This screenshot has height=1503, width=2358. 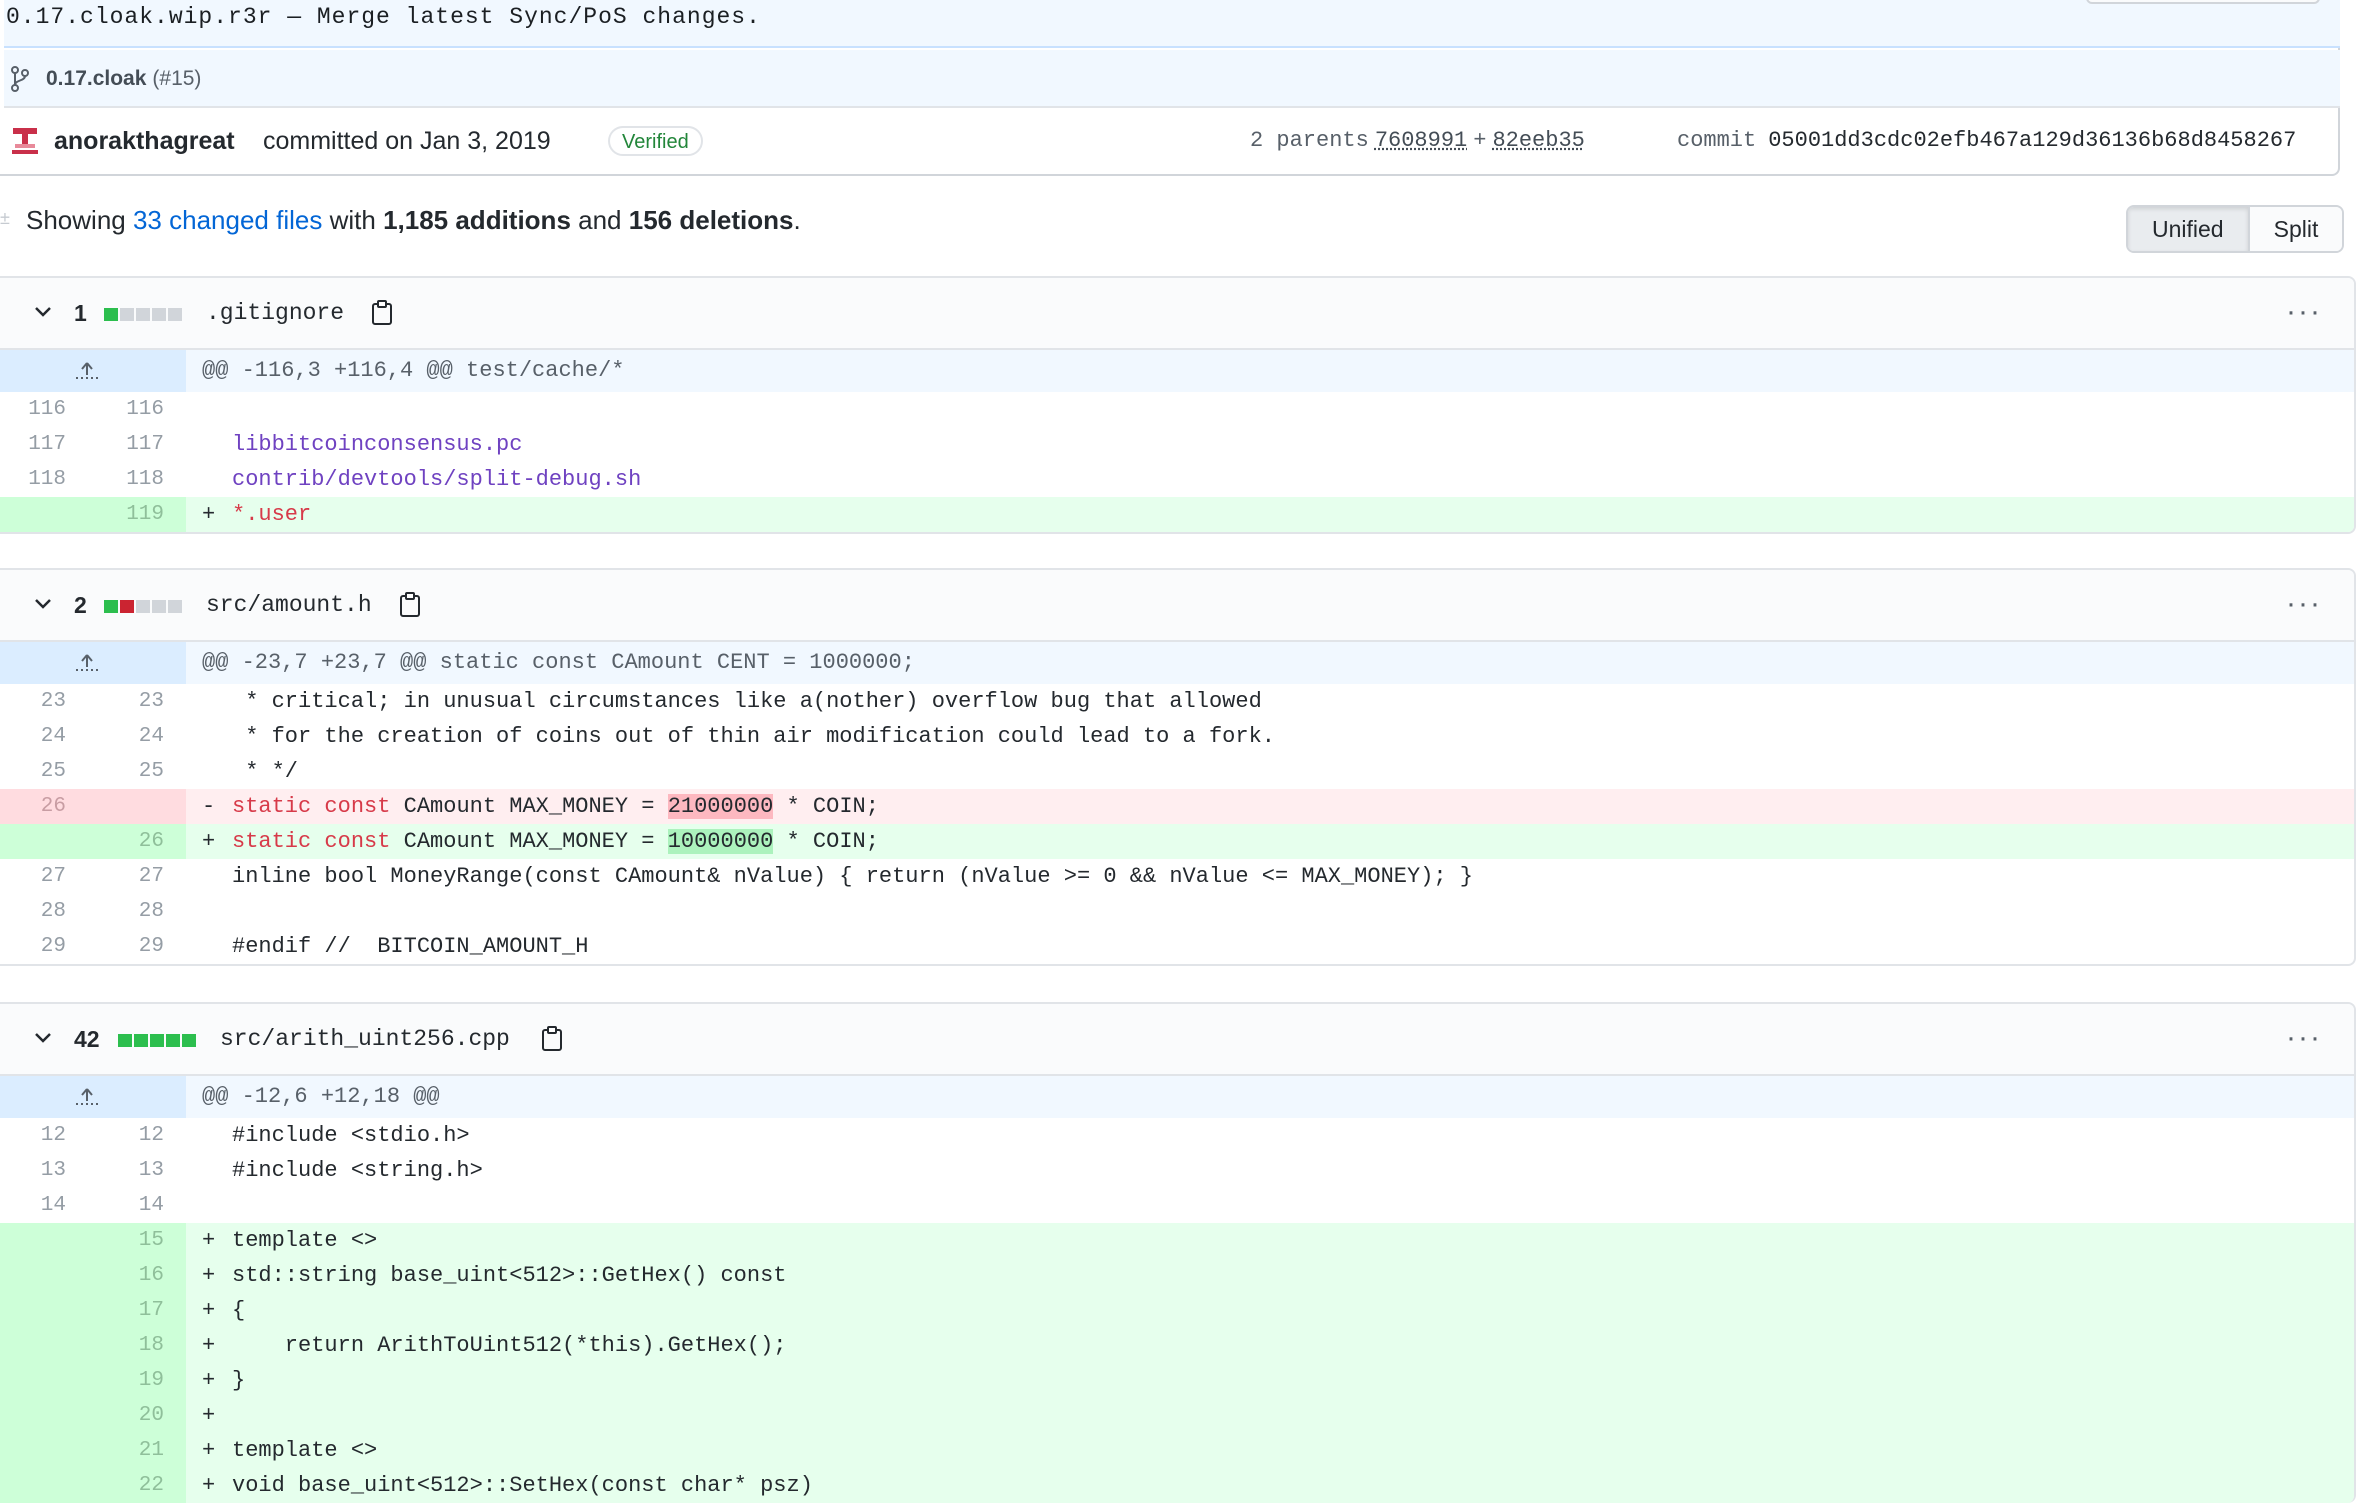 I want to click on code-text: contrib/devtools/split-debug.sh, so click(x=437, y=479).